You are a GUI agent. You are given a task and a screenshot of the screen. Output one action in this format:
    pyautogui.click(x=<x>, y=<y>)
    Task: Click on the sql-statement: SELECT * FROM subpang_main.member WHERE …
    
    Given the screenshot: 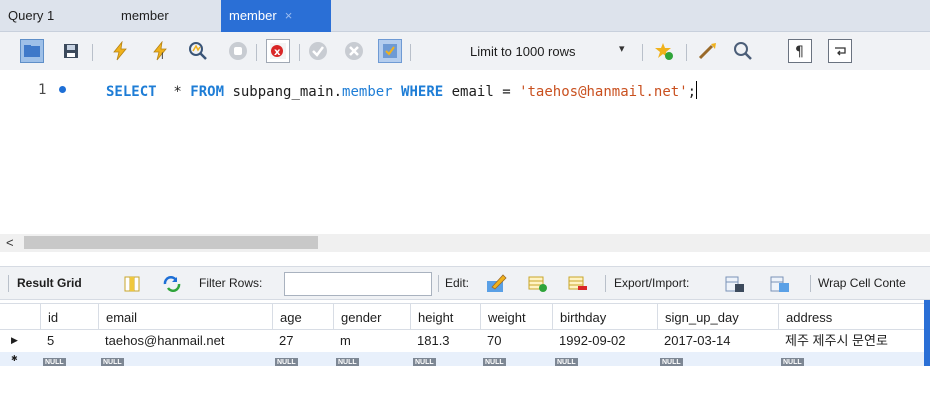 What is the action you would take?
    pyautogui.click(x=402, y=90)
    